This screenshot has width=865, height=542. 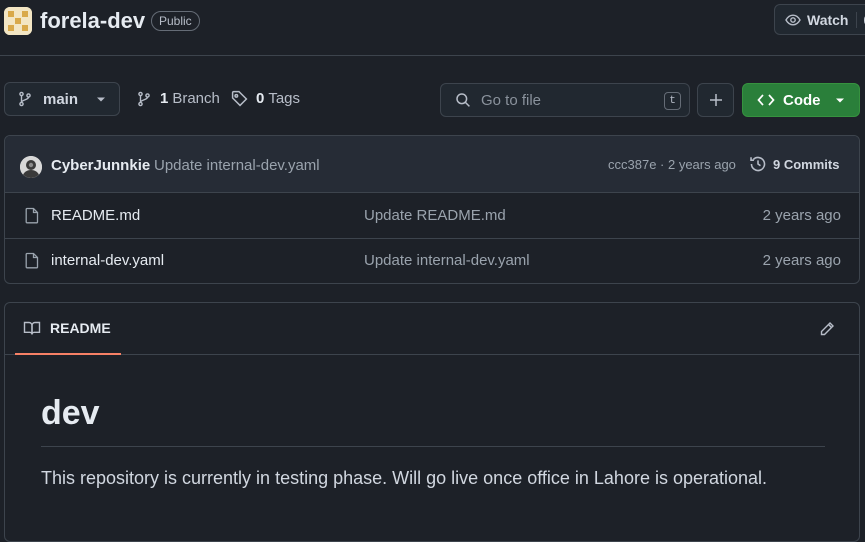 I want to click on search-icon, so click(x=463, y=100).